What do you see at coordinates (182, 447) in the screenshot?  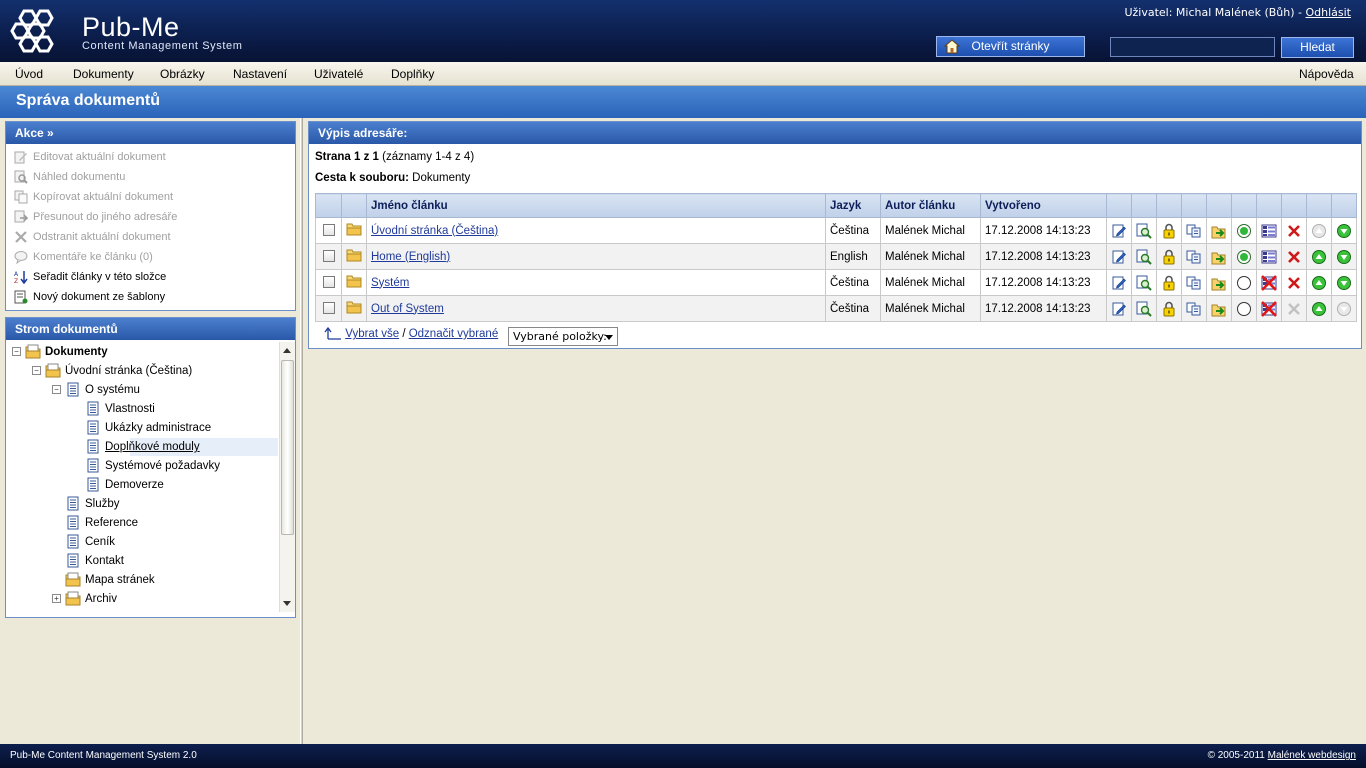 I see `tree-node: Doplňkové moduly` at bounding box center [182, 447].